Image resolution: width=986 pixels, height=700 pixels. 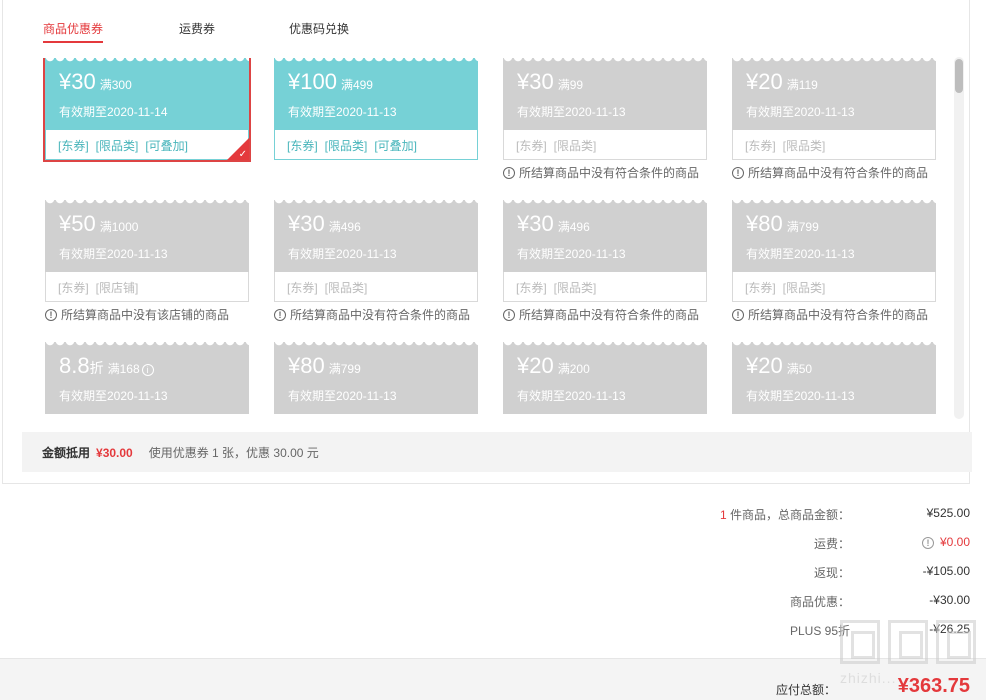 I want to click on coupon-unavailable-note: ! 所结算商品中没有该店铺的商品, so click(x=147, y=314).